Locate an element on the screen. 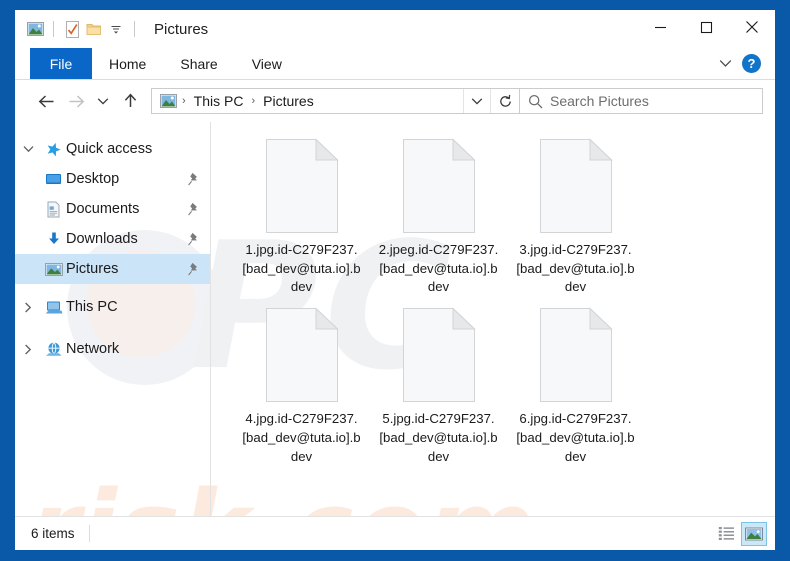 This screenshot has width=790, height=561. sidebar-item-desktop: Desktop is located at coordinates (112, 179).